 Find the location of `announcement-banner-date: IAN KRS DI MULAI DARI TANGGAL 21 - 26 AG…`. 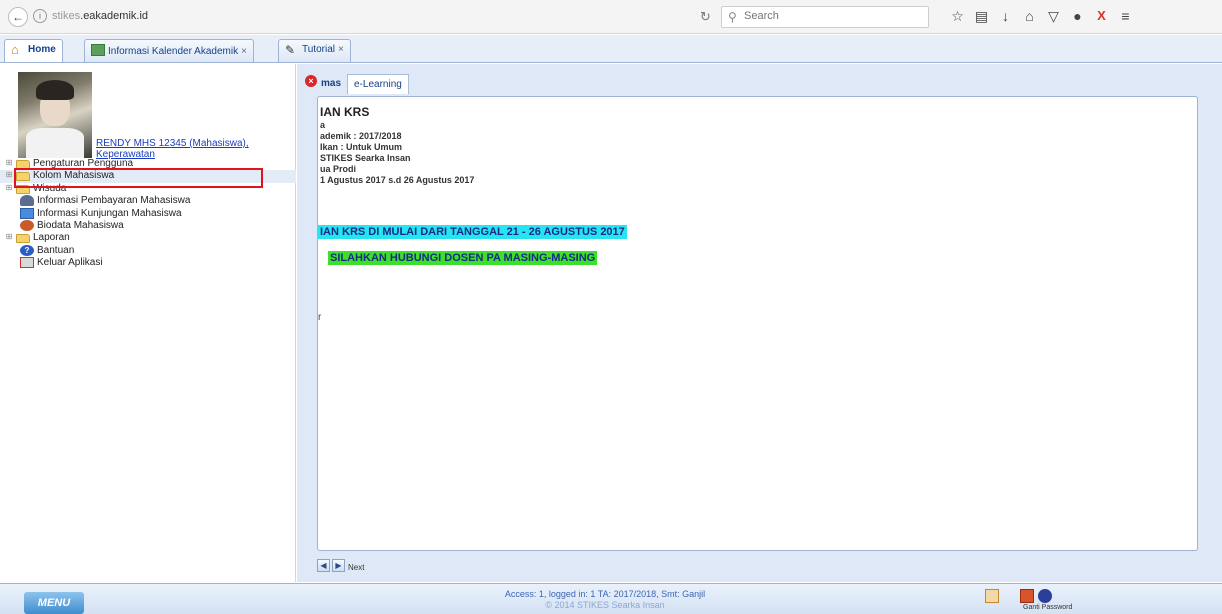

announcement-banner-date: IAN KRS DI MULAI DARI TANGGAL 21 - 26 AG… is located at coordinates (472, 232).